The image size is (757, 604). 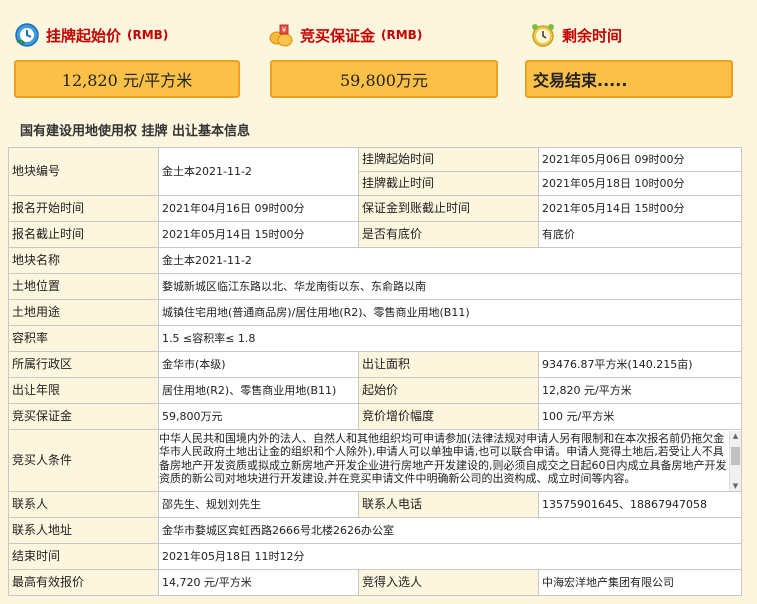 I want to click on district-value: 金华市(本级), so click(x=258, y=364).